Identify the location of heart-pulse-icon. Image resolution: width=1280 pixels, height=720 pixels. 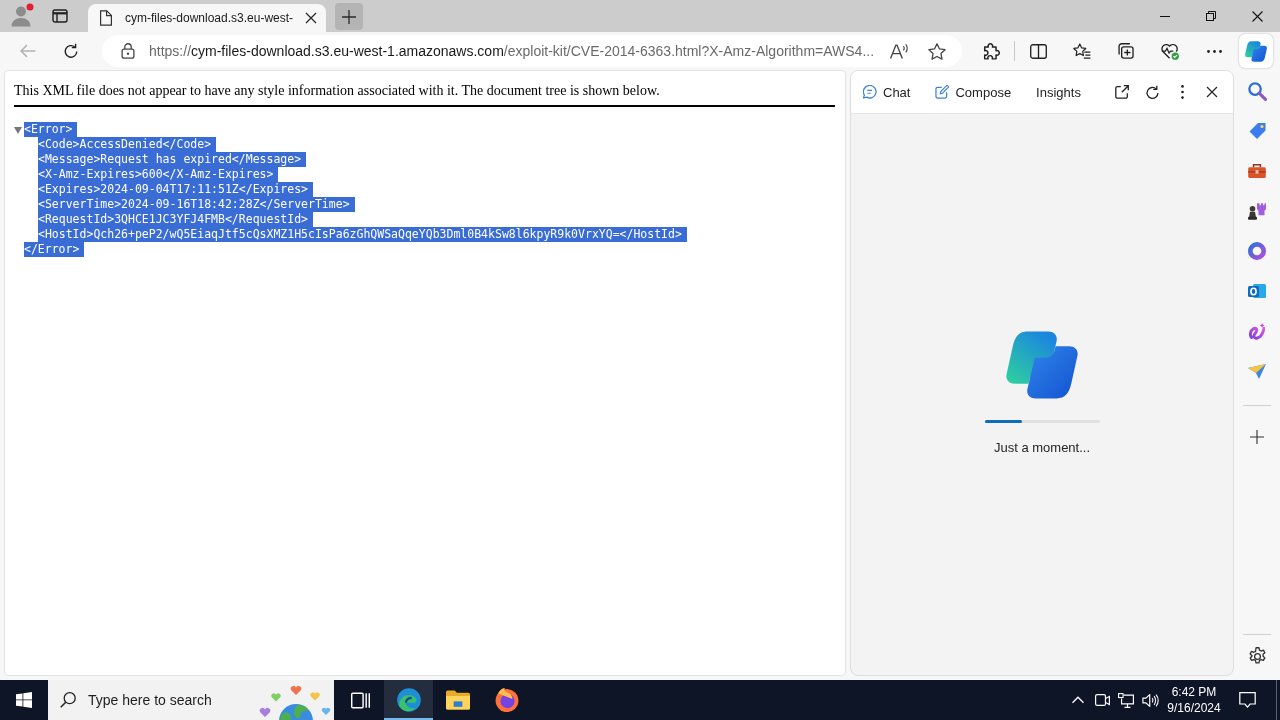
(1170, 51).